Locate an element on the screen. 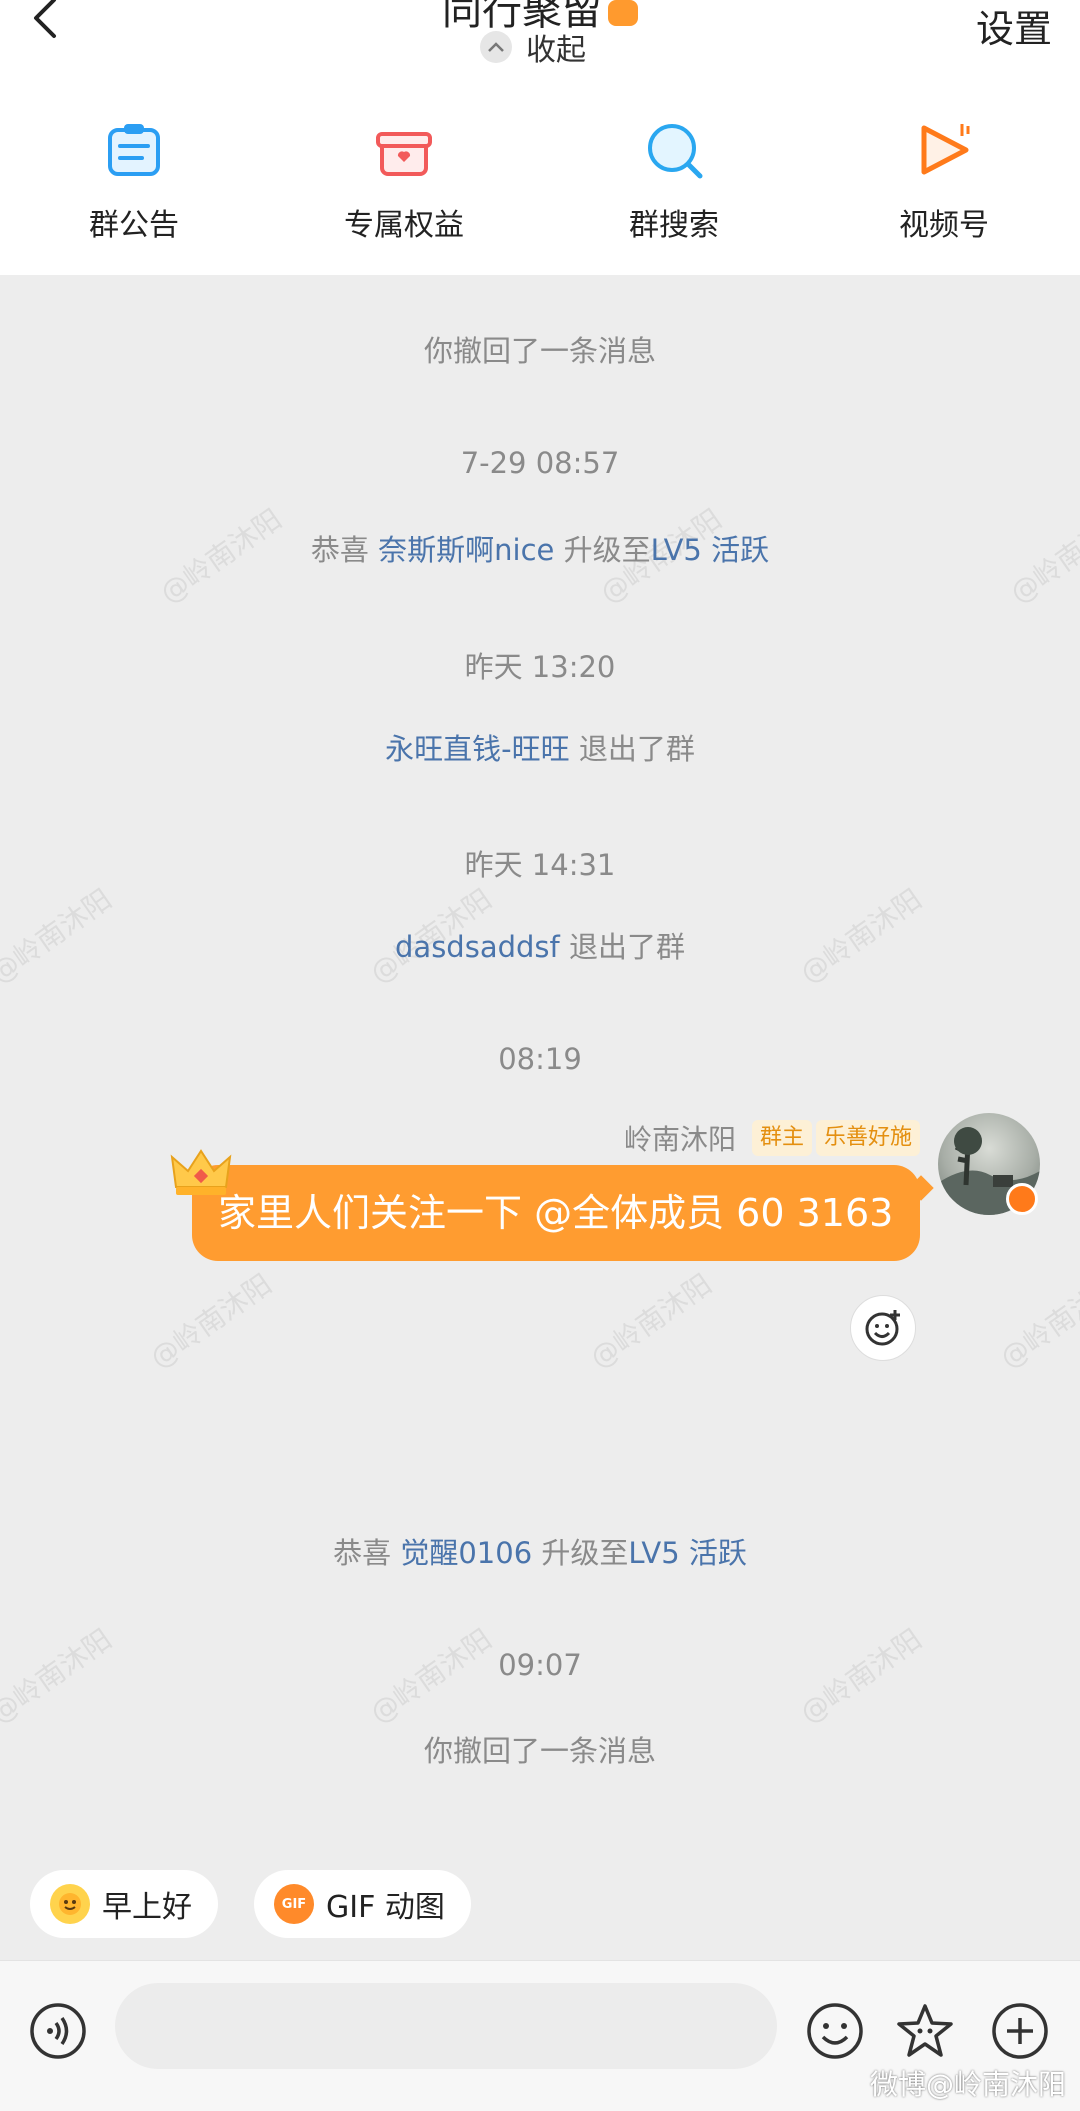 The image size is (1080, 2111). plus-icon is located at coordinates (1020, 2031).